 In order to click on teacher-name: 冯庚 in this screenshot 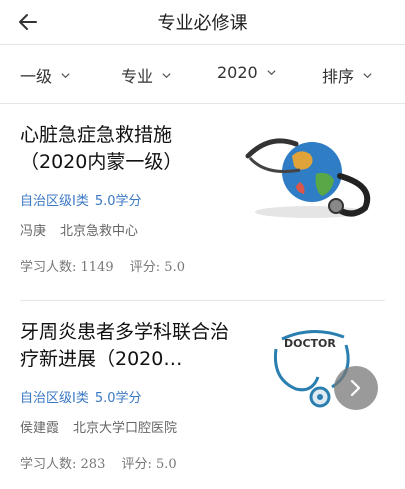, I will do `click(33, 231)`.